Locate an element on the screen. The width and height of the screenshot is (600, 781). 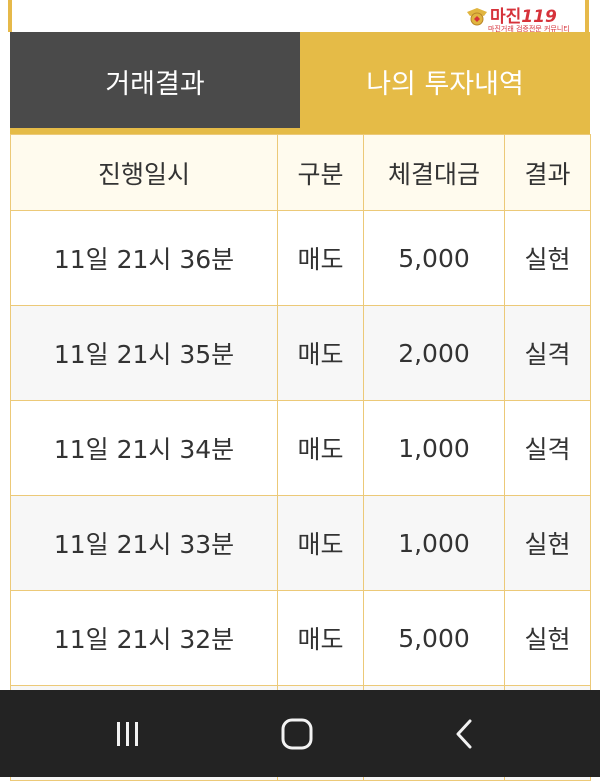
table-row: 11일 21시 35분 매도 2,000 실격 is located at coordinates (300, 353).